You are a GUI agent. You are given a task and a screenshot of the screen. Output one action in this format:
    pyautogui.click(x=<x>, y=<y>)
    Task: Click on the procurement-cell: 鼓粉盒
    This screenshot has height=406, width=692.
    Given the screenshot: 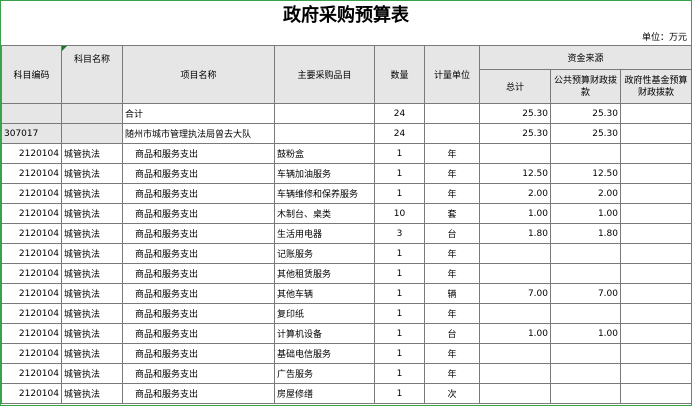 What is the action you would take?
    pyautogui.click(x=324, y=153)
    